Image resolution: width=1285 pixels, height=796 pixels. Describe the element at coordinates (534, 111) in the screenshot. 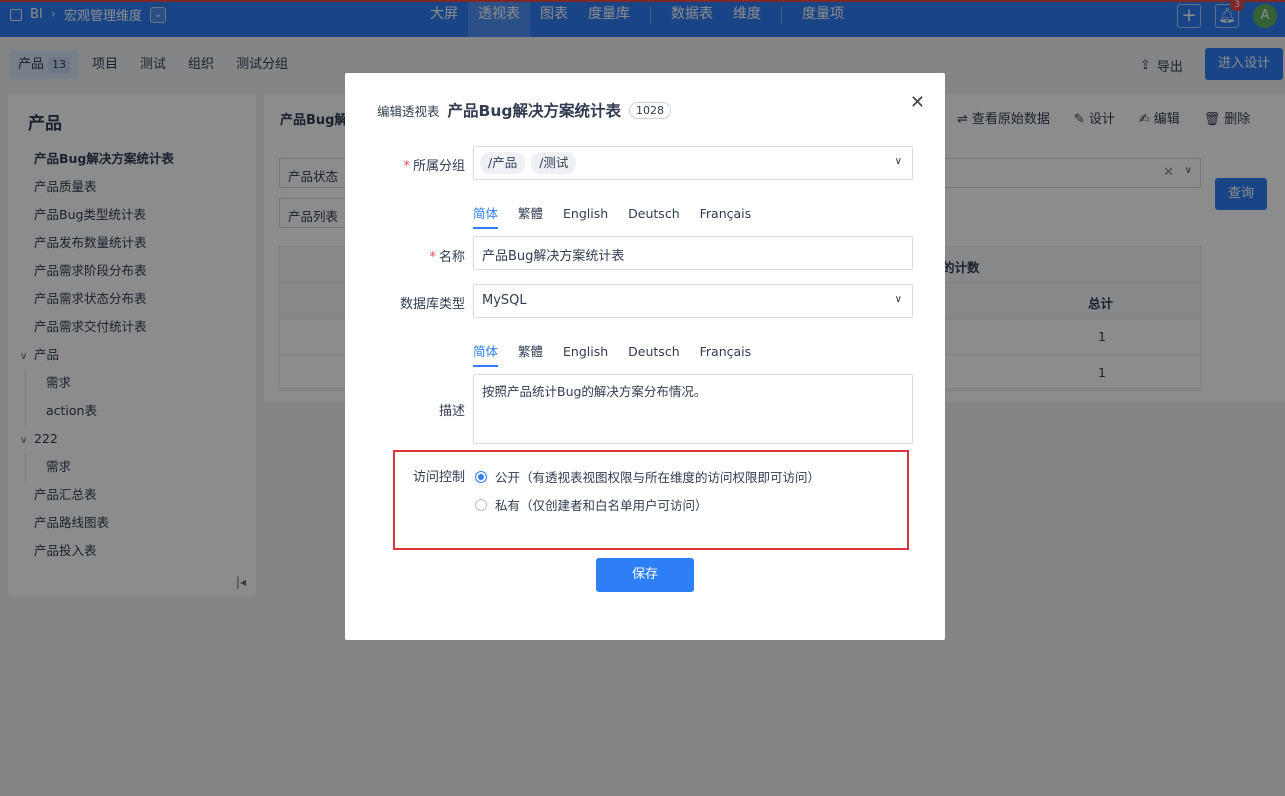

I see `modal-title: 产品Bug解决方案统计表` at that location.